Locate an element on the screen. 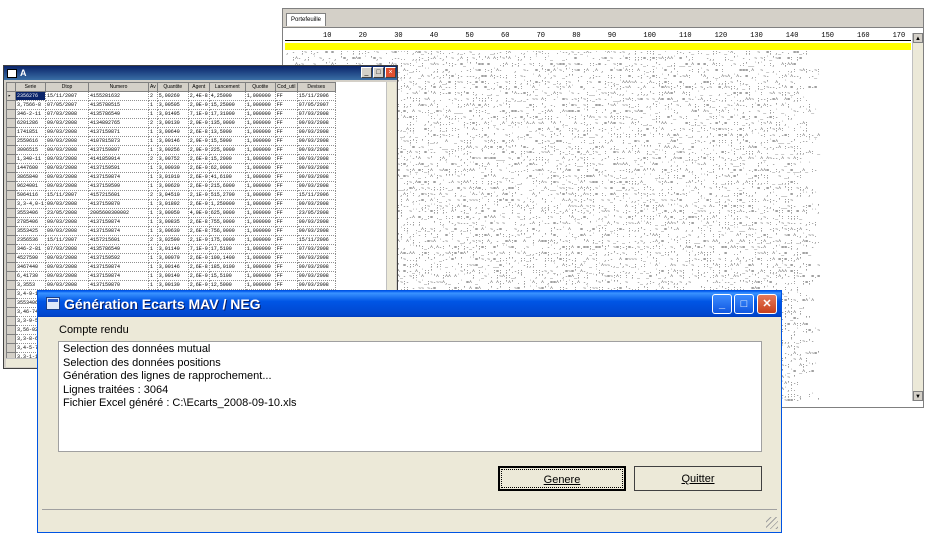  column-header: Cod_util is located at coordinates (286, 87).